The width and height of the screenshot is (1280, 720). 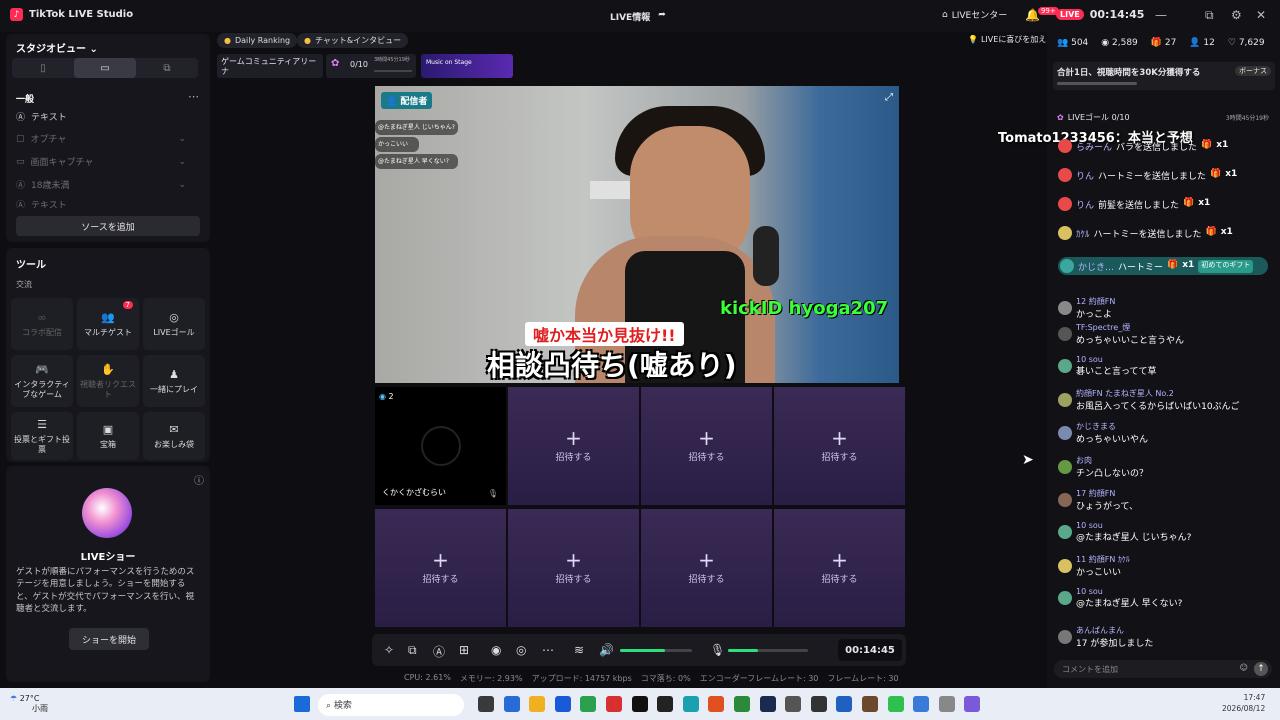 What do you see at coordinates (1163, 433) in the screenshot?
I see `chat-message: かじきまる めっちゃいいやん` at bounding box center [1163, 433].